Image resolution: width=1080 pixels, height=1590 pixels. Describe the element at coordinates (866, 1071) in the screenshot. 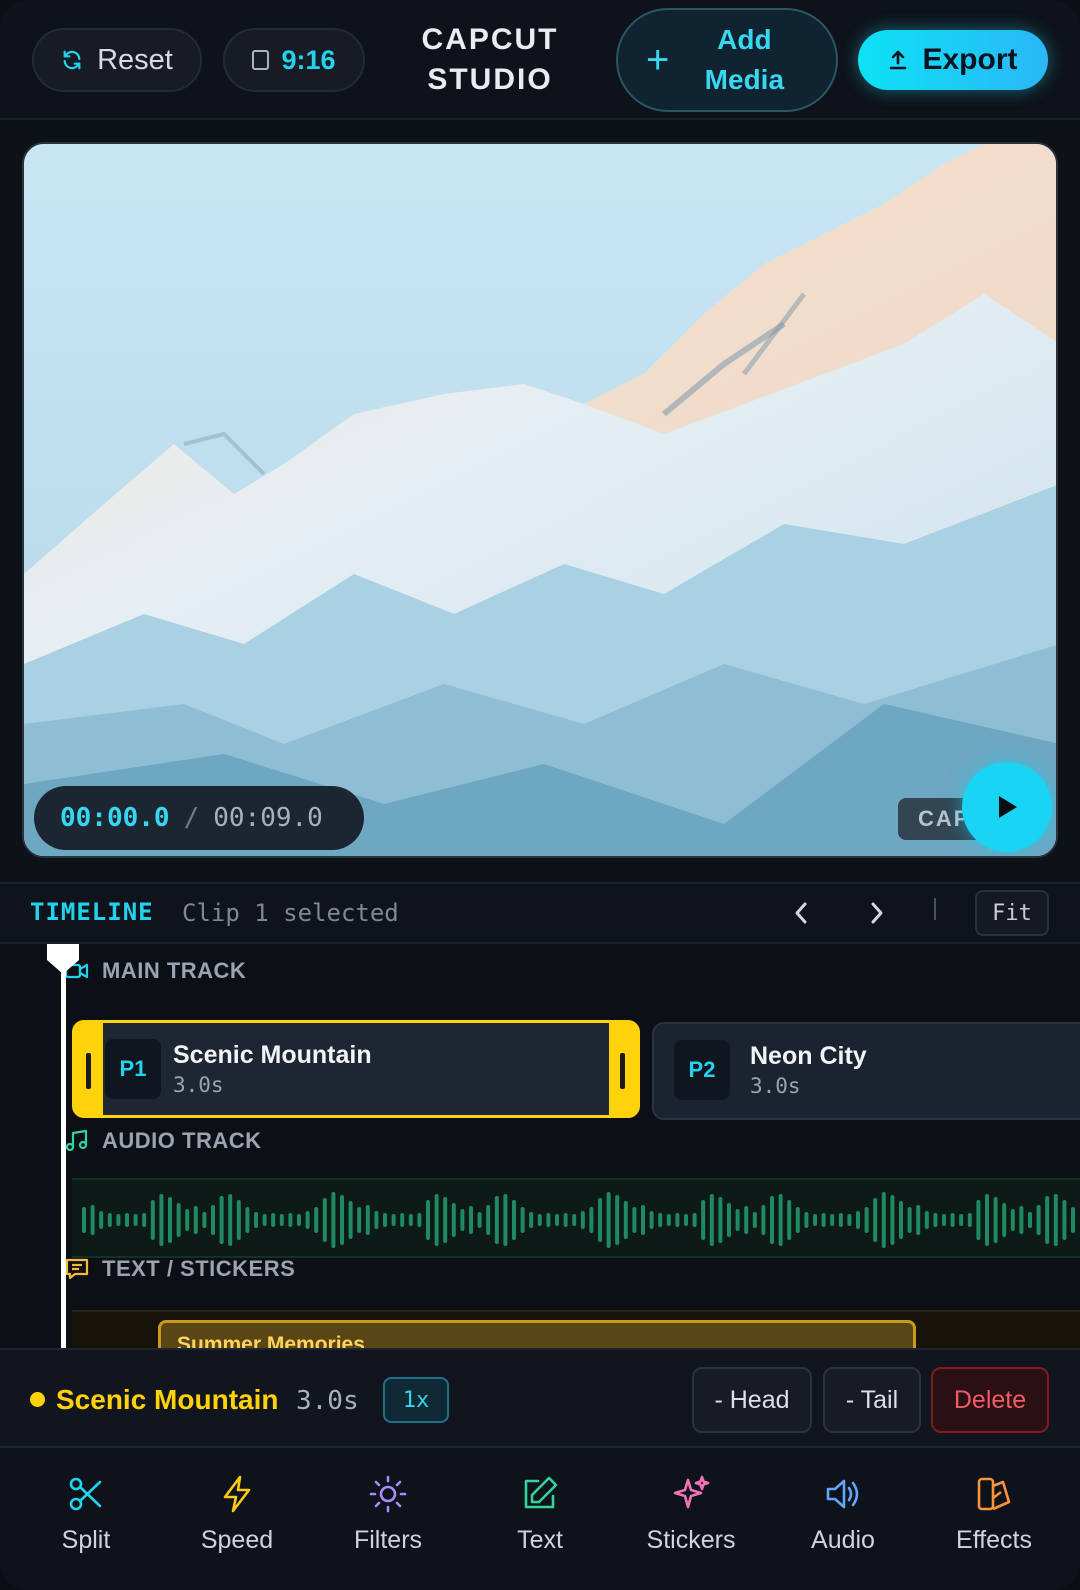

I see `clip-neon-city: P2 Neon City 3.0s` at that location.